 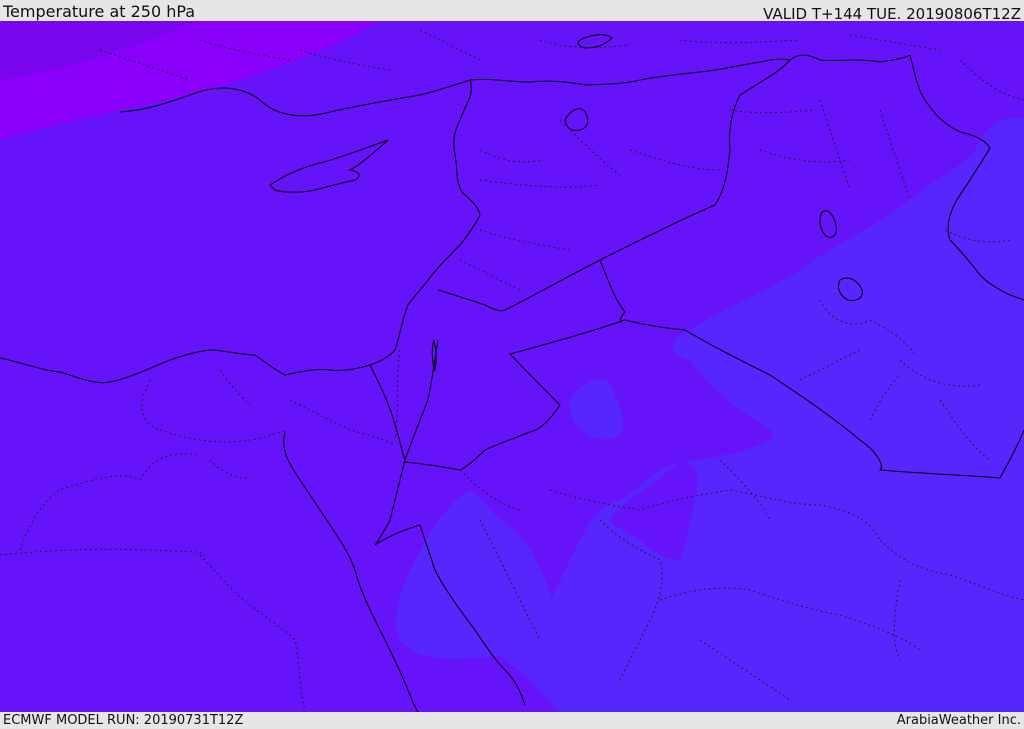 I want to click on valid-time-label: VALID T+144 TUE. 20190806T12Z, so click(x=892, y=14).